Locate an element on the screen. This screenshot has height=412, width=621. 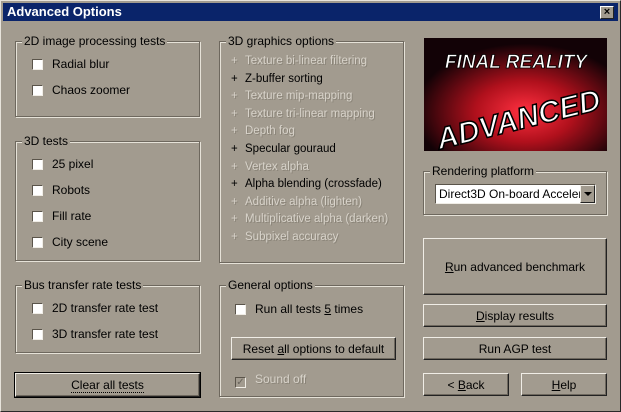
checkbox-label: Fill rate is located at coordinates (72, 216).